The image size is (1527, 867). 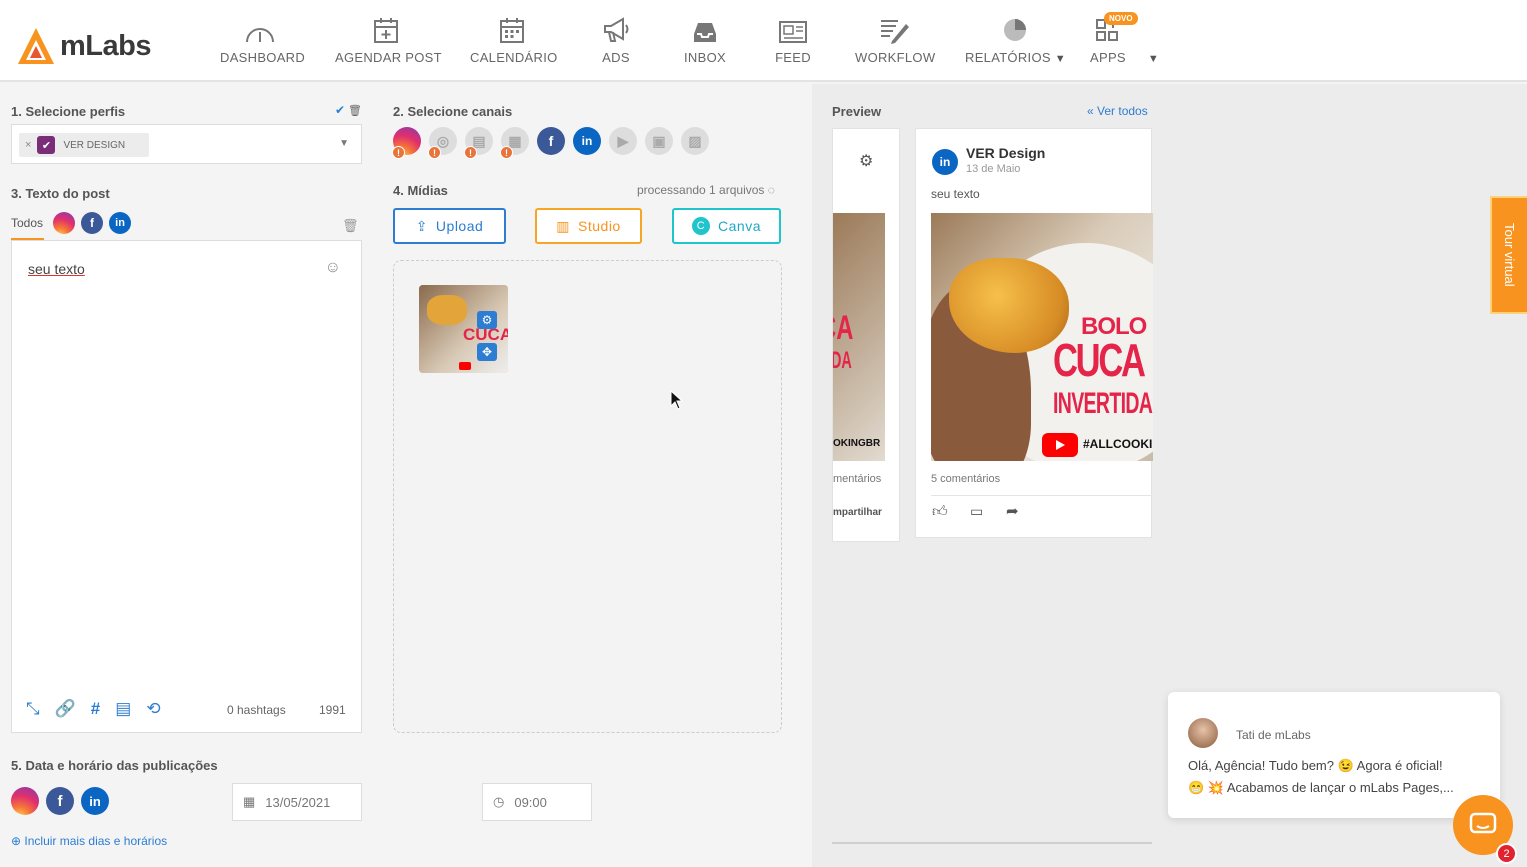 I want to click on add-more-label: Incluir mais dias e horários, so click(x=96, y=841).